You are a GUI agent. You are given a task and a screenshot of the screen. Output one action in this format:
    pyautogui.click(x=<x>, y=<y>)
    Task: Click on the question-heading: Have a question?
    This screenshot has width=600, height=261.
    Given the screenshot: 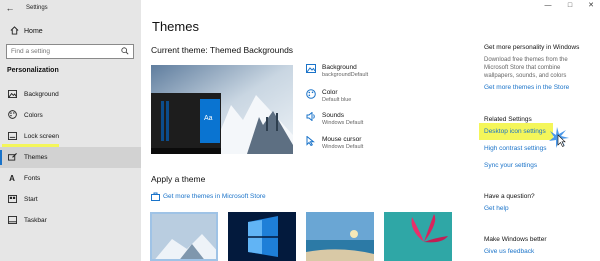 What is the action you would take?
    pyautogui.click(x=509, y=196)
    